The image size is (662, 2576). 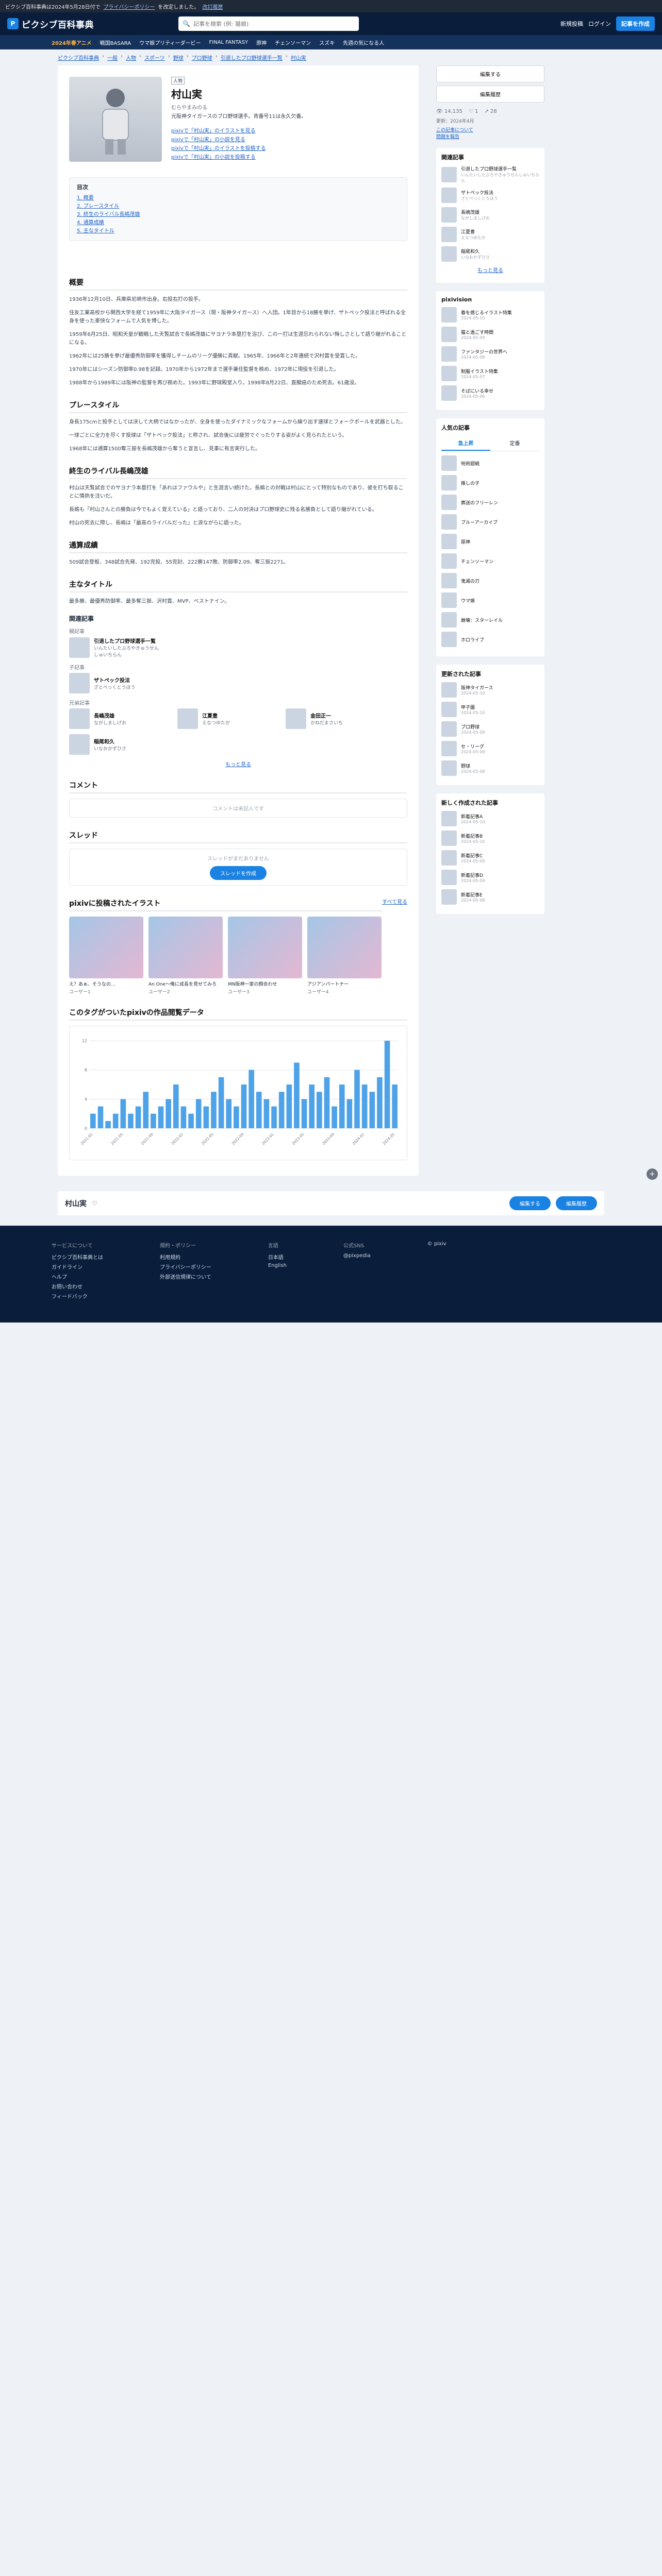 I want to click on related-more-link: もっと見る, so click(x=238, y=764).